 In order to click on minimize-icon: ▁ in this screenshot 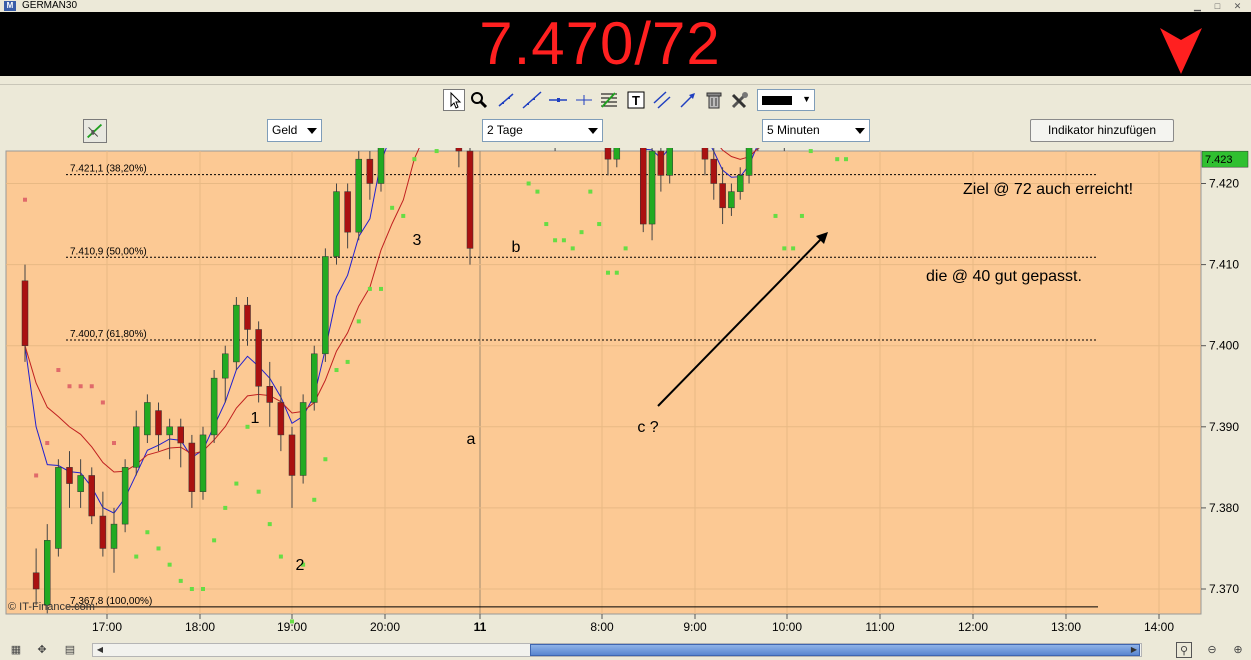, I will do `click(1197, 6)`.